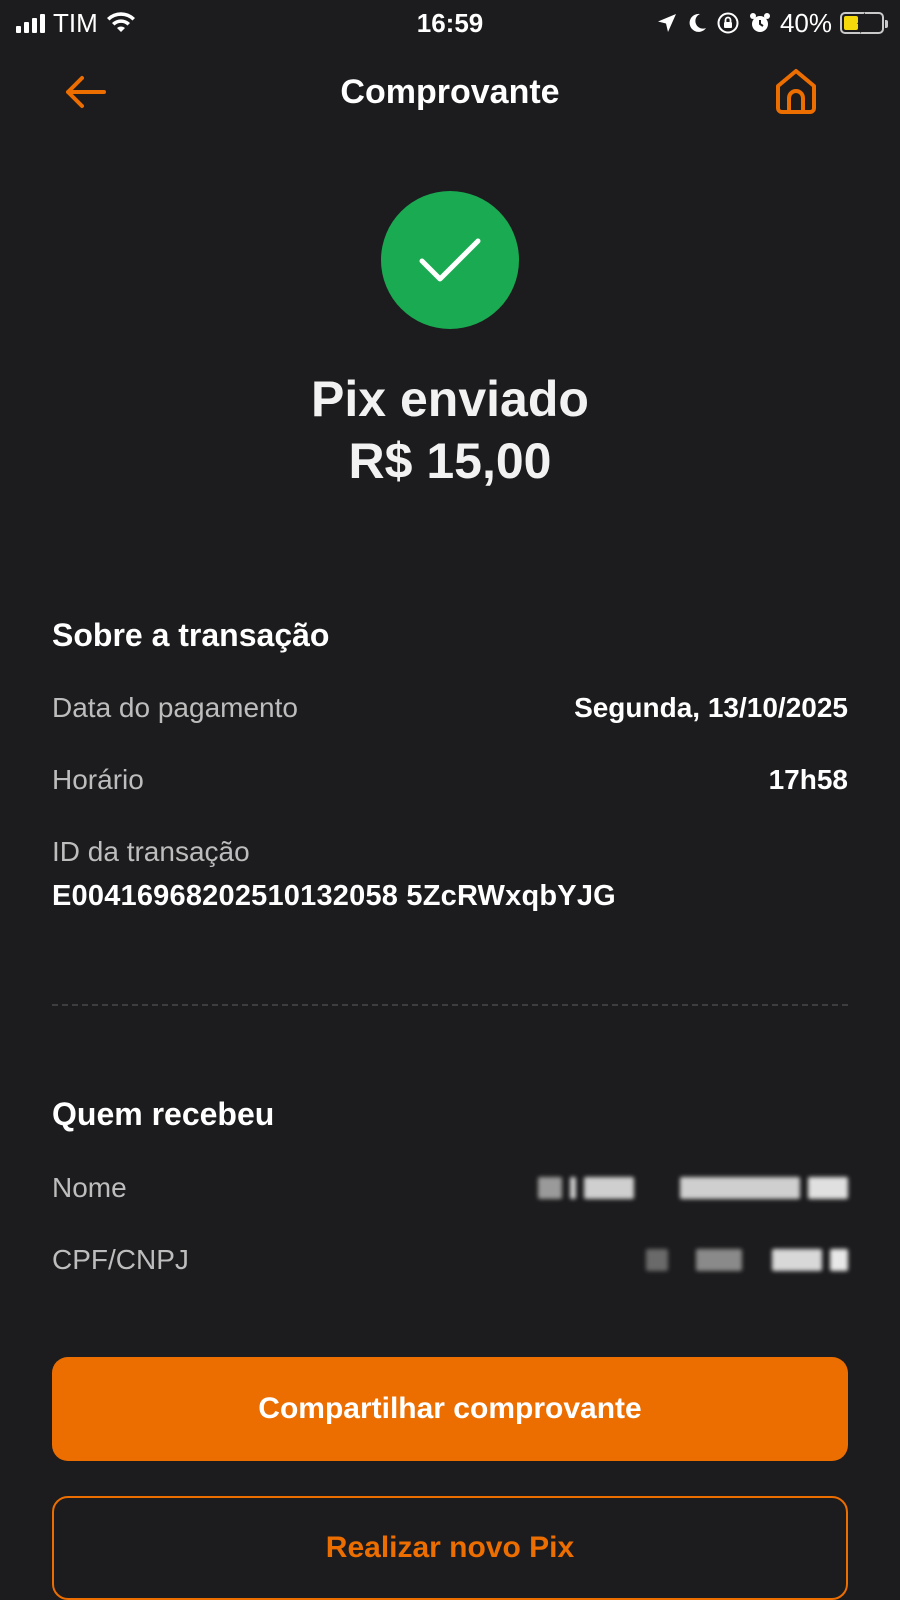  I want to click on transaction-section-title: Sobre a transação, so click(191, 635).